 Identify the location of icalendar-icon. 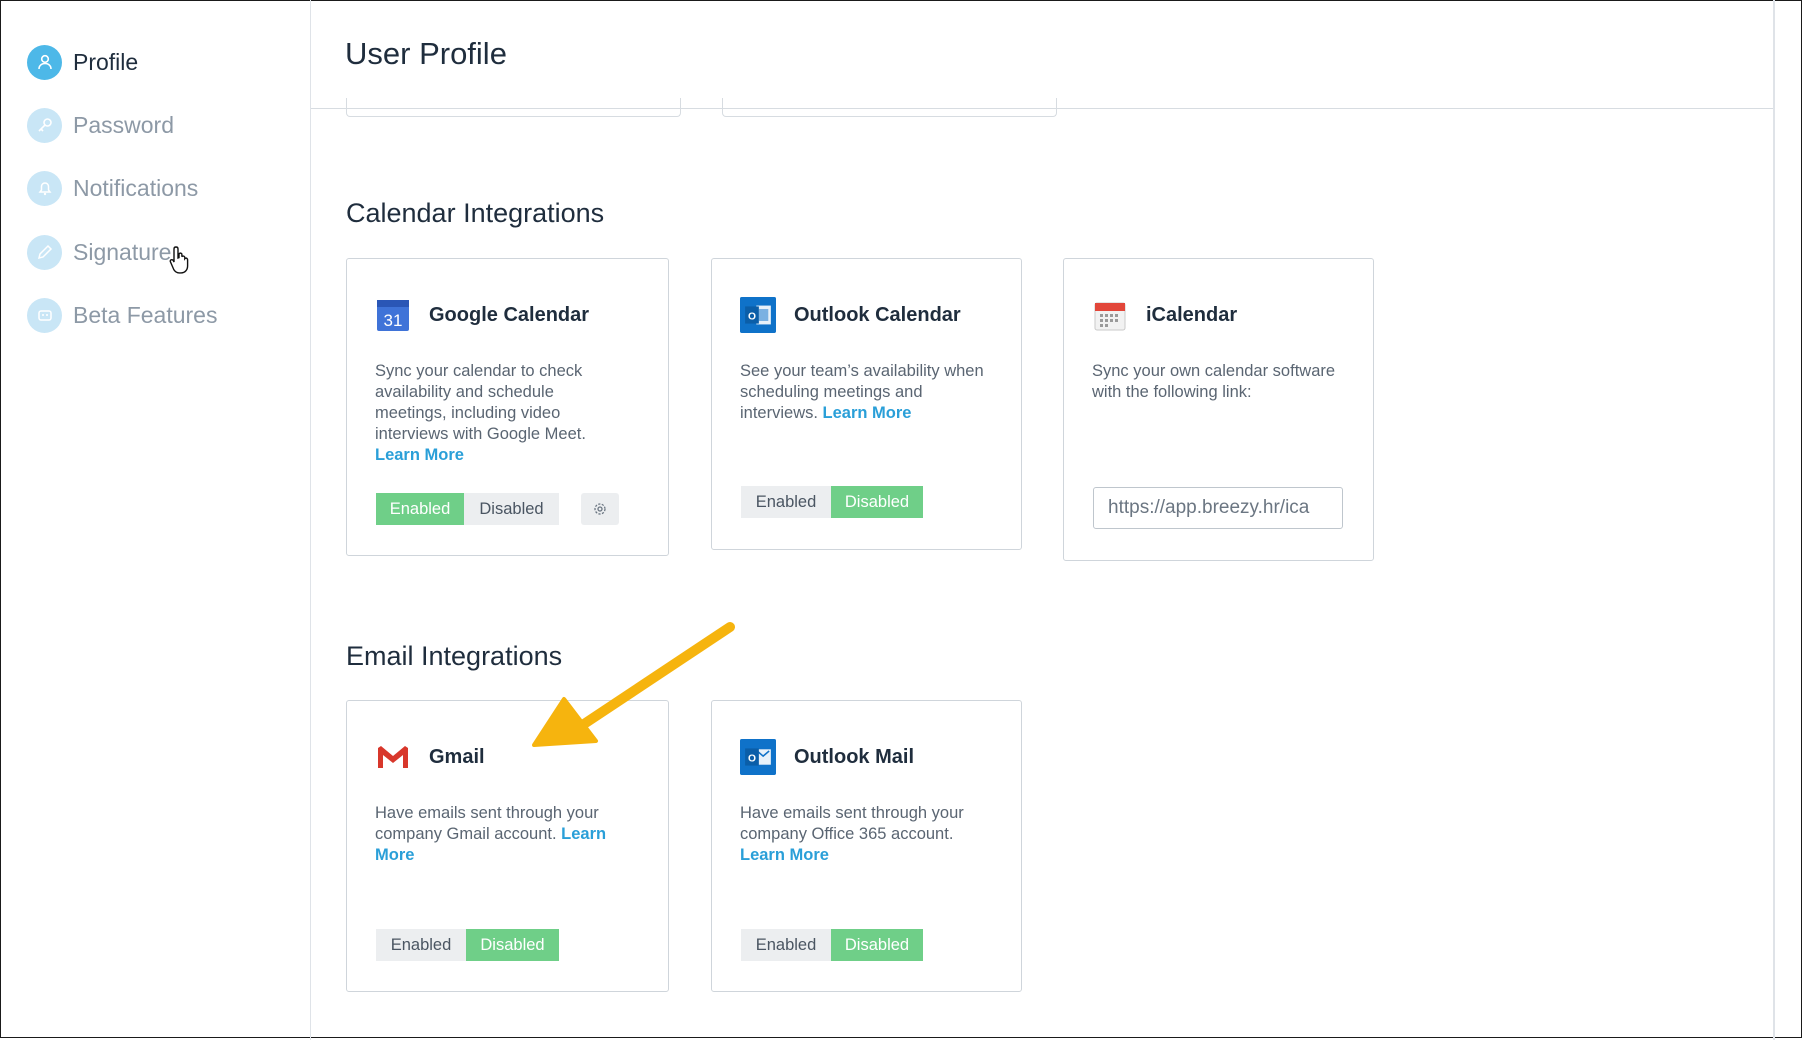
(1110, 315).